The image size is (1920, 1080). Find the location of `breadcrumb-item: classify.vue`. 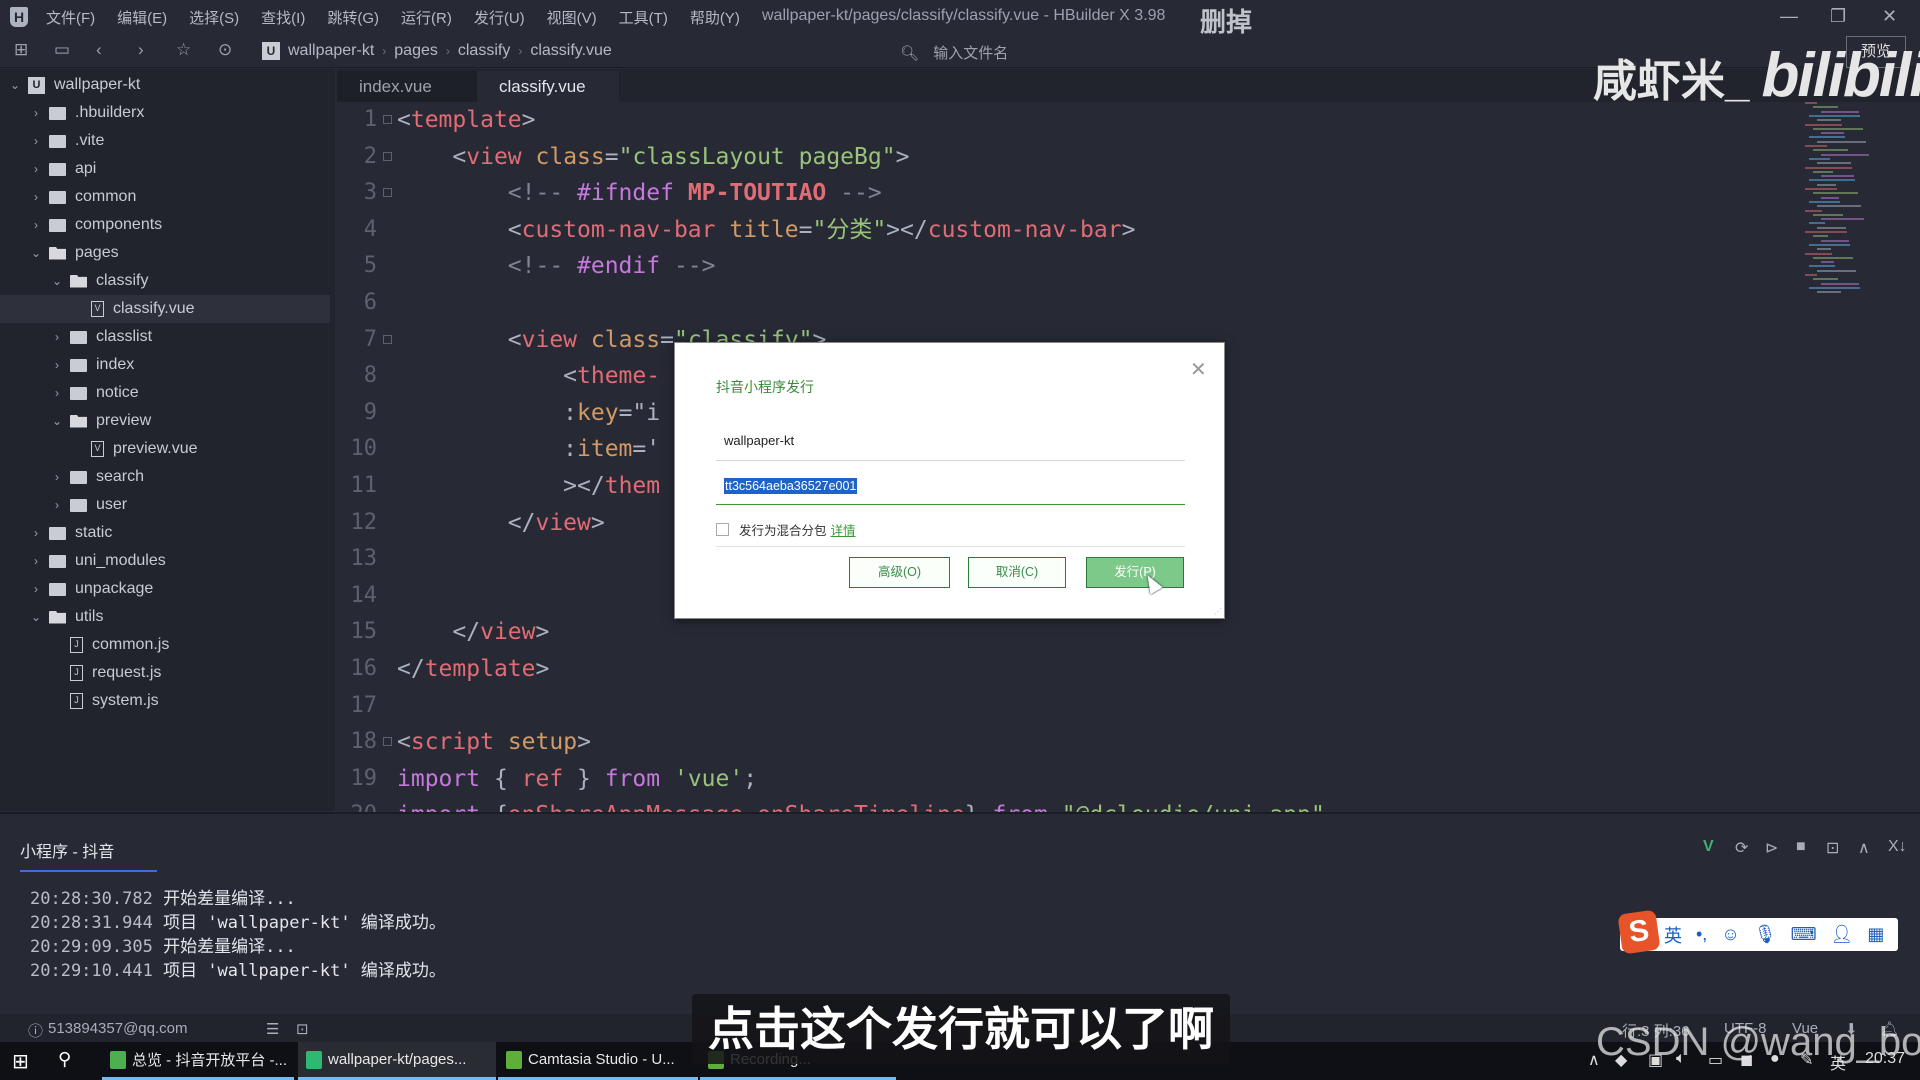

breadcrumb-item: classify.vue is located at coordinates (571, 51).